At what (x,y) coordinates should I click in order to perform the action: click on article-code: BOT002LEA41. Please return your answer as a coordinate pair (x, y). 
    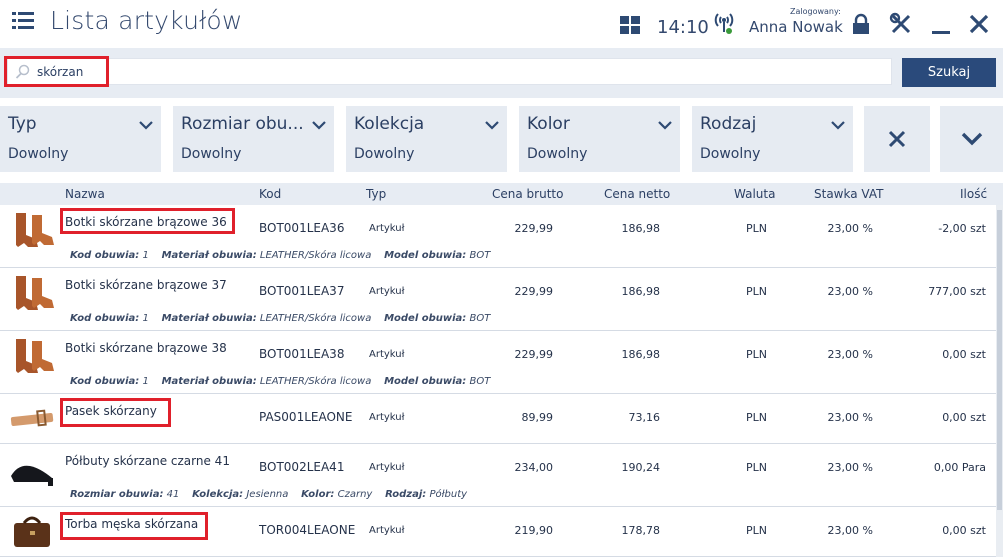
    Looking at the image, I should click on (302, 467).